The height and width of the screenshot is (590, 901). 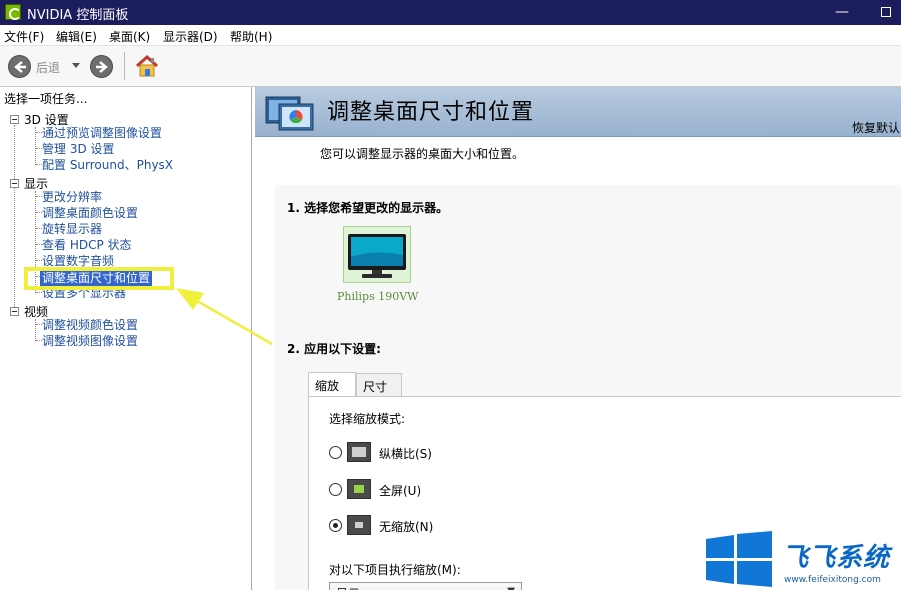 I want to click on history-dropdown-icon, so click(x=76, y=65).